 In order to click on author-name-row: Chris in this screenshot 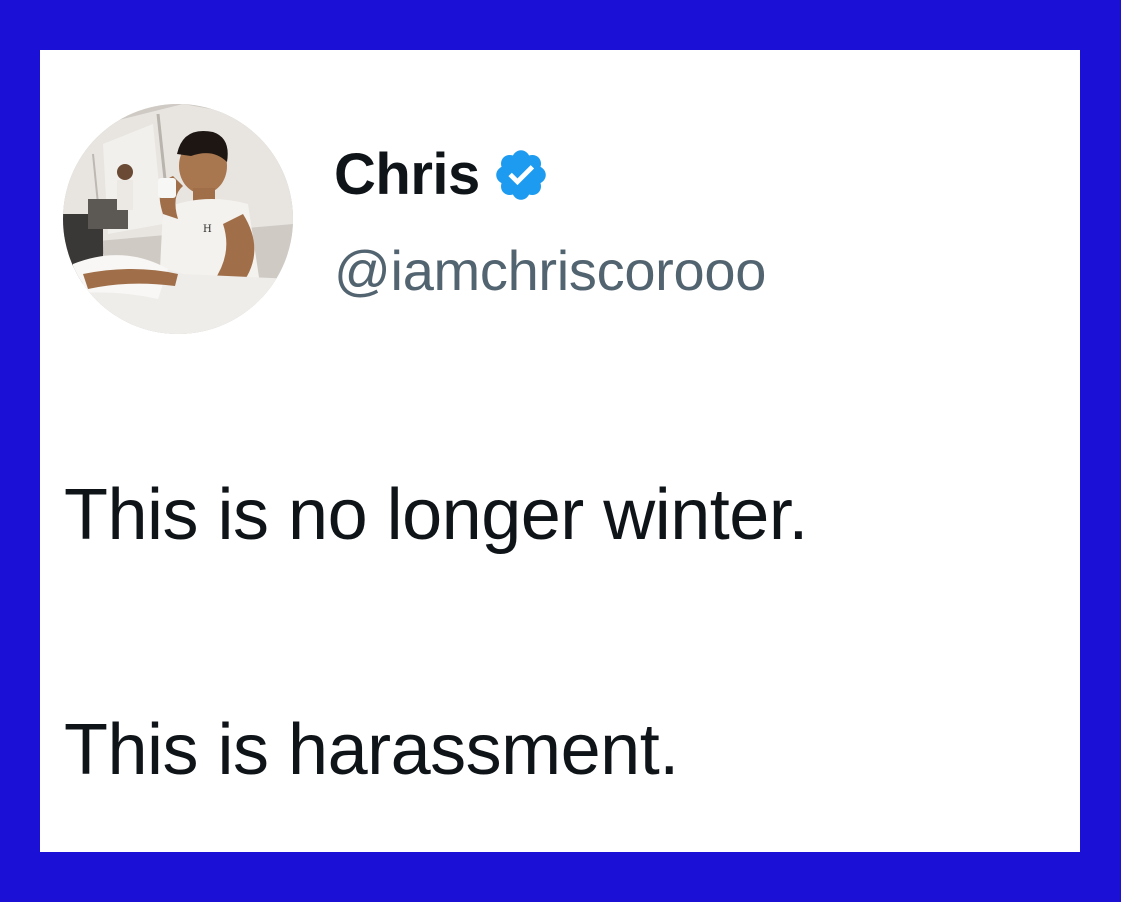, I will do `click(442, 175)`.